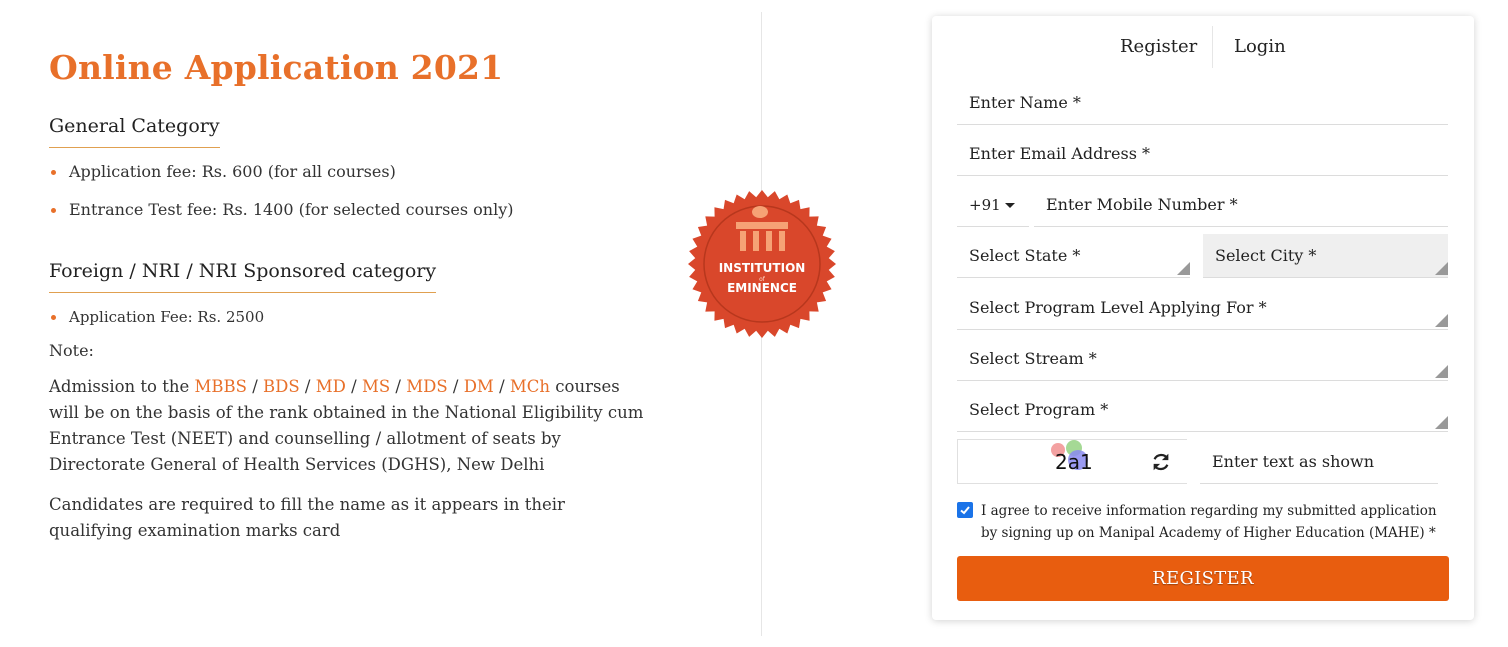 This screenshot has height=647, width=1508. Describe the element at coordinates (232, 171) in the screenshot. I see `fee-amount: Rs. 600` at that location.